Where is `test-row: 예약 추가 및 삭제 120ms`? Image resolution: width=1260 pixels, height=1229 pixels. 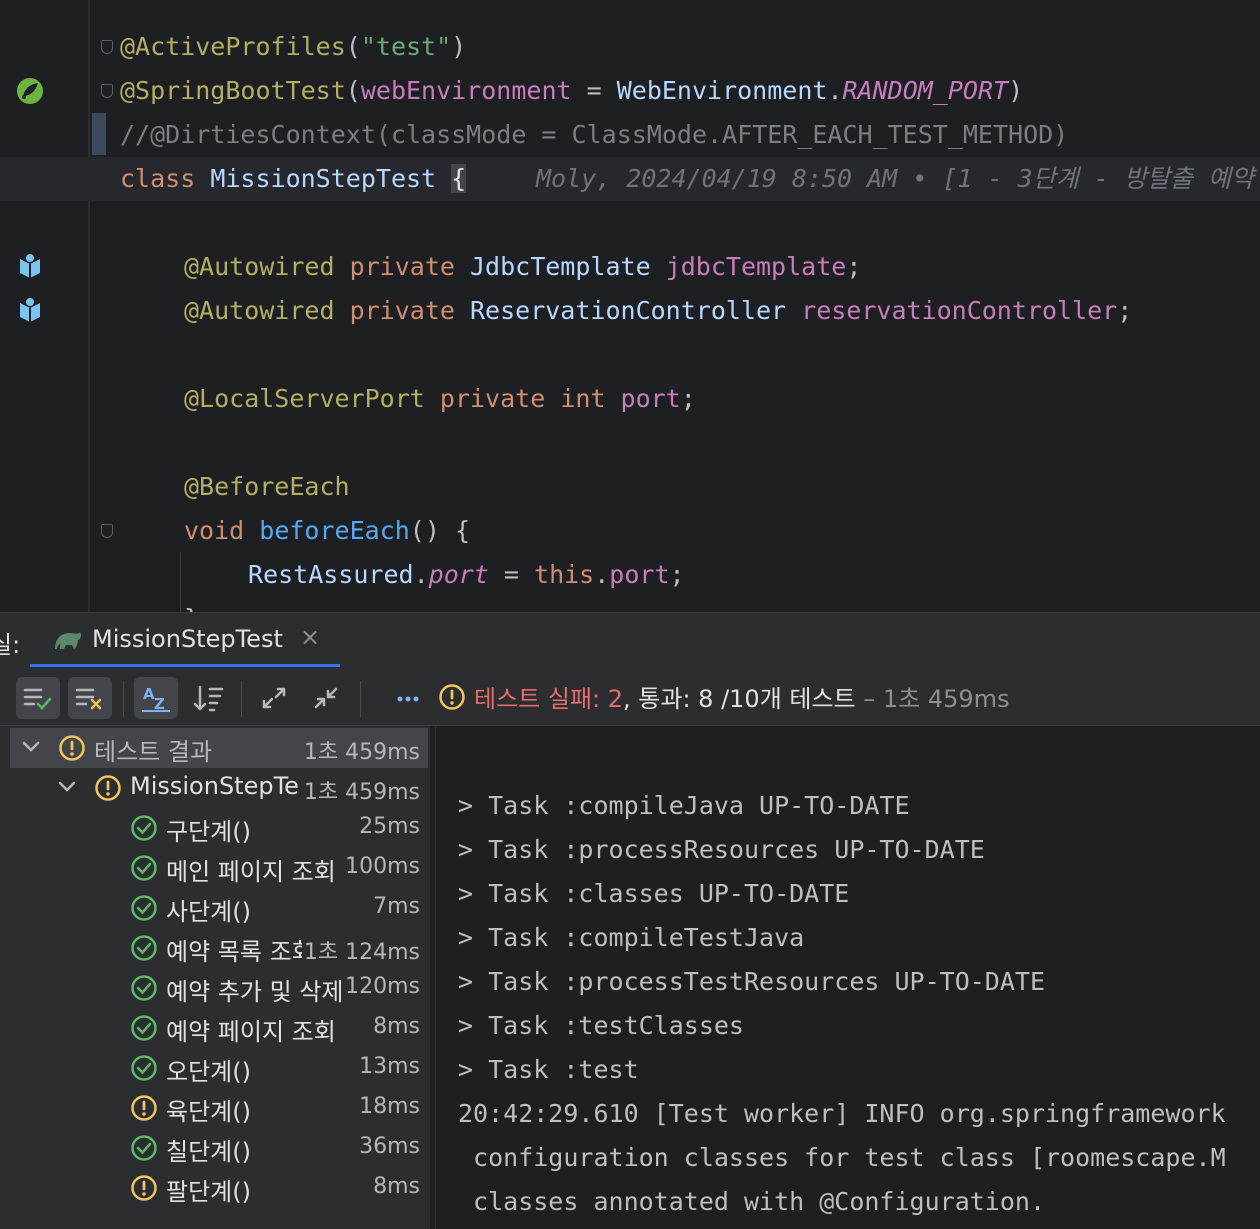
test-row: 예약 추가 및 삭제 120ms is located at coordinates (219, 988).